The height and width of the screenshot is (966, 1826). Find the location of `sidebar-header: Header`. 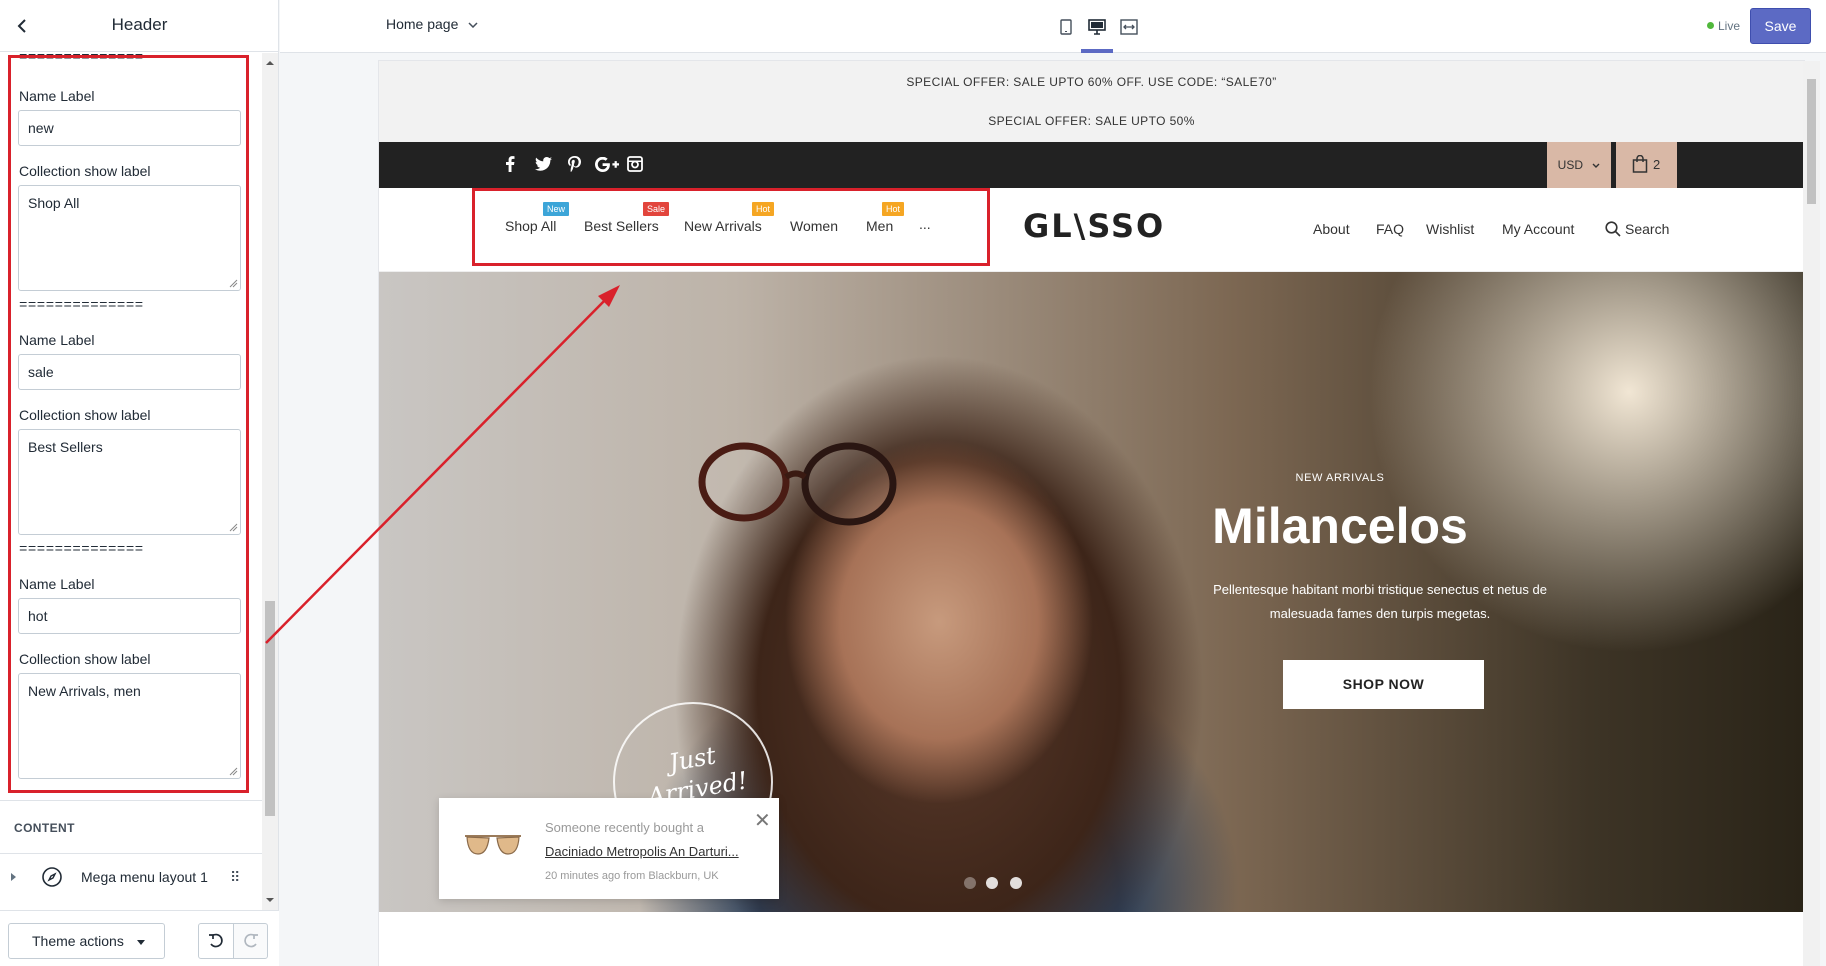

sidebar-header: Header is located at coordinates (139, 26).